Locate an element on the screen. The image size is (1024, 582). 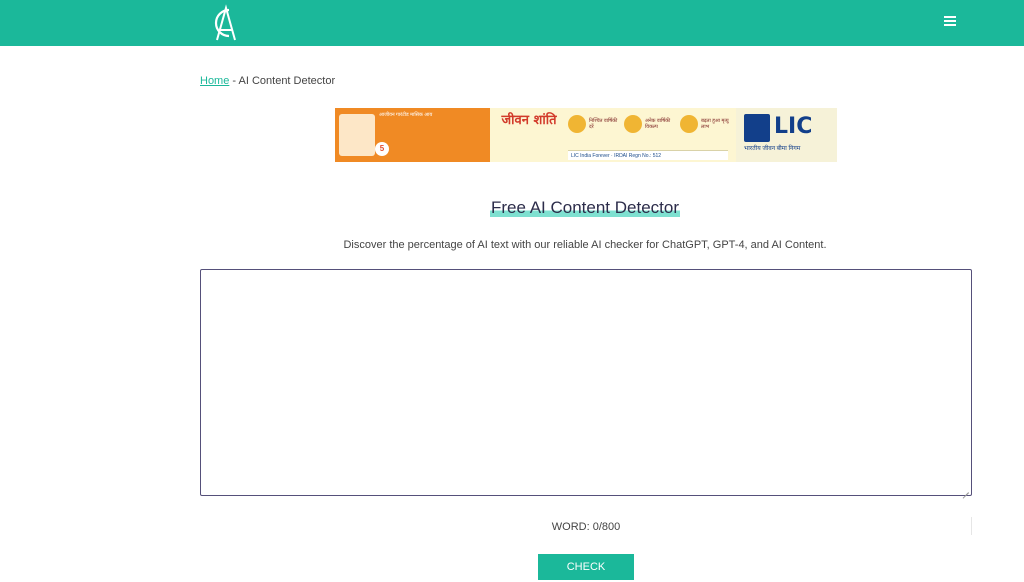
ad-pill: बढ़ता हुआ मृत्यु लाभ is located at coordinates (705, 124).